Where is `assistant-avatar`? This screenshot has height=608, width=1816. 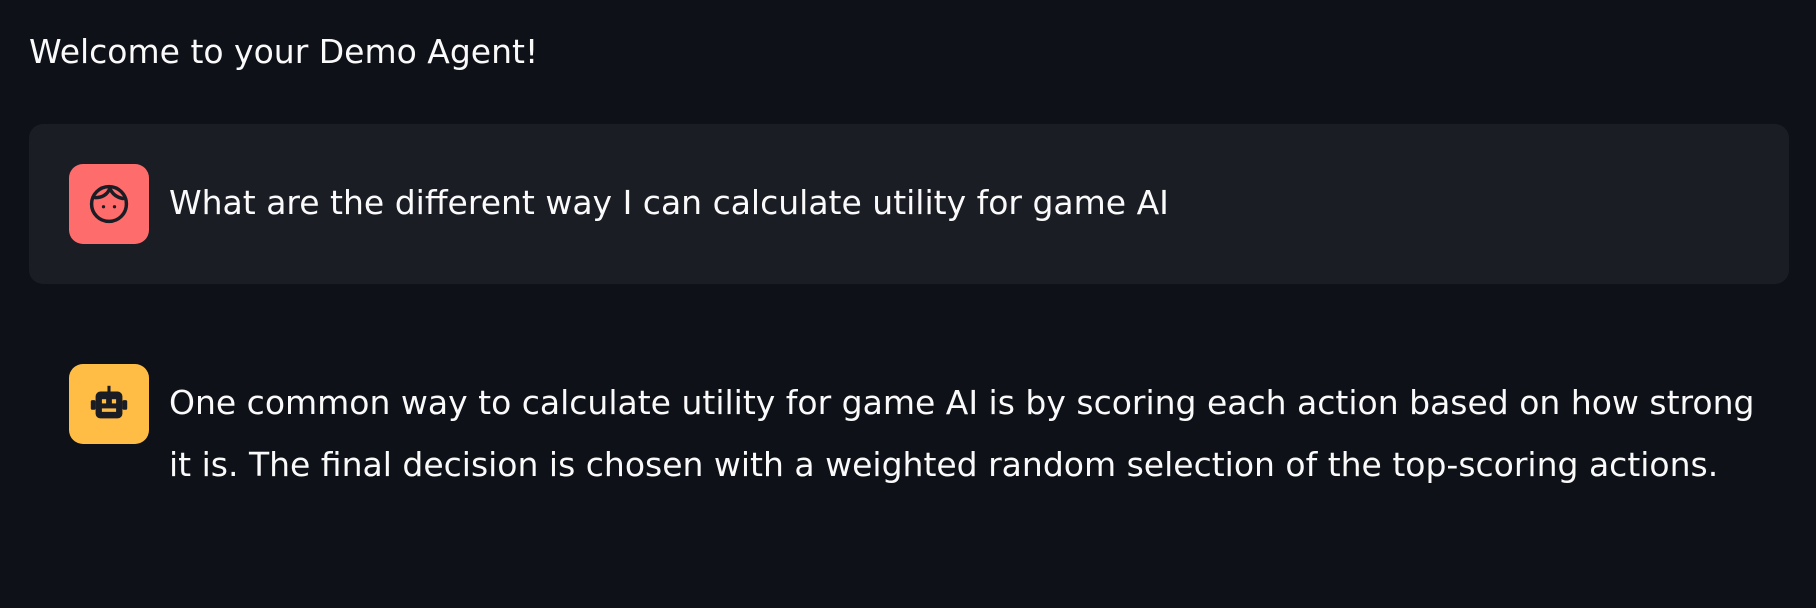 assistant-avatar is located at coordinates (109, 404).